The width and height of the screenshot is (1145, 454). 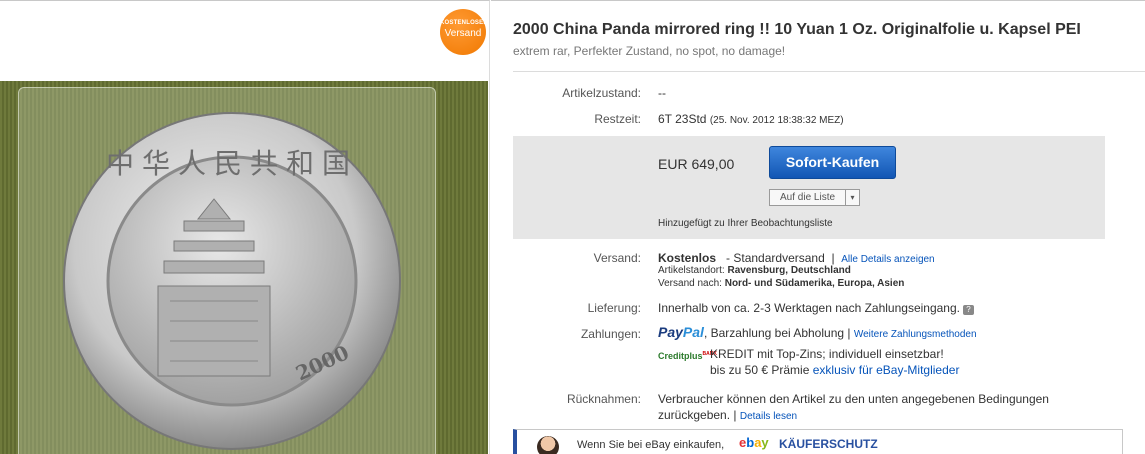 I want to click on badge-line1: KOSTENLOSER, so click(x=464, y=23).